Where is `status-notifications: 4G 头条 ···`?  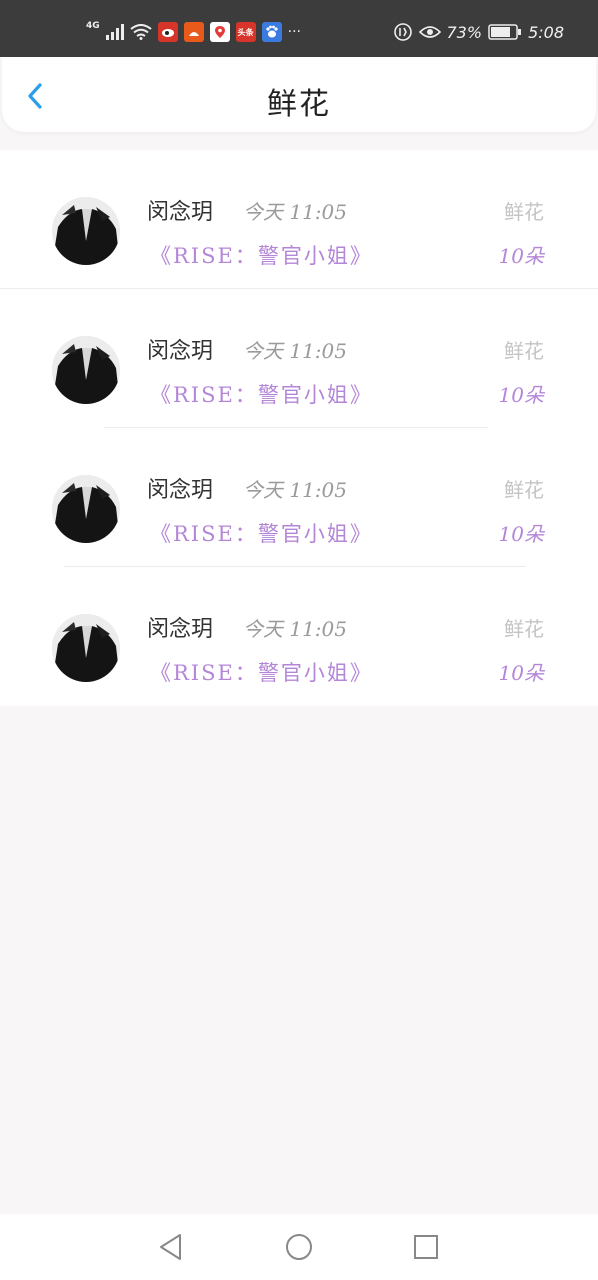 status-notifications: 4G 头条 ··· is located at coordinates (193, 32).